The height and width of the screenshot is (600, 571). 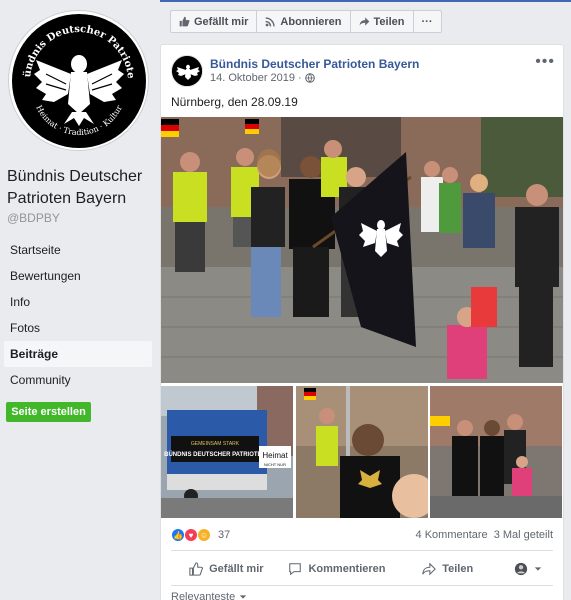 What do you see at coordinates (309, 78) in the screenshot?
I see `globe-icon` at bounding box center [309, 78].